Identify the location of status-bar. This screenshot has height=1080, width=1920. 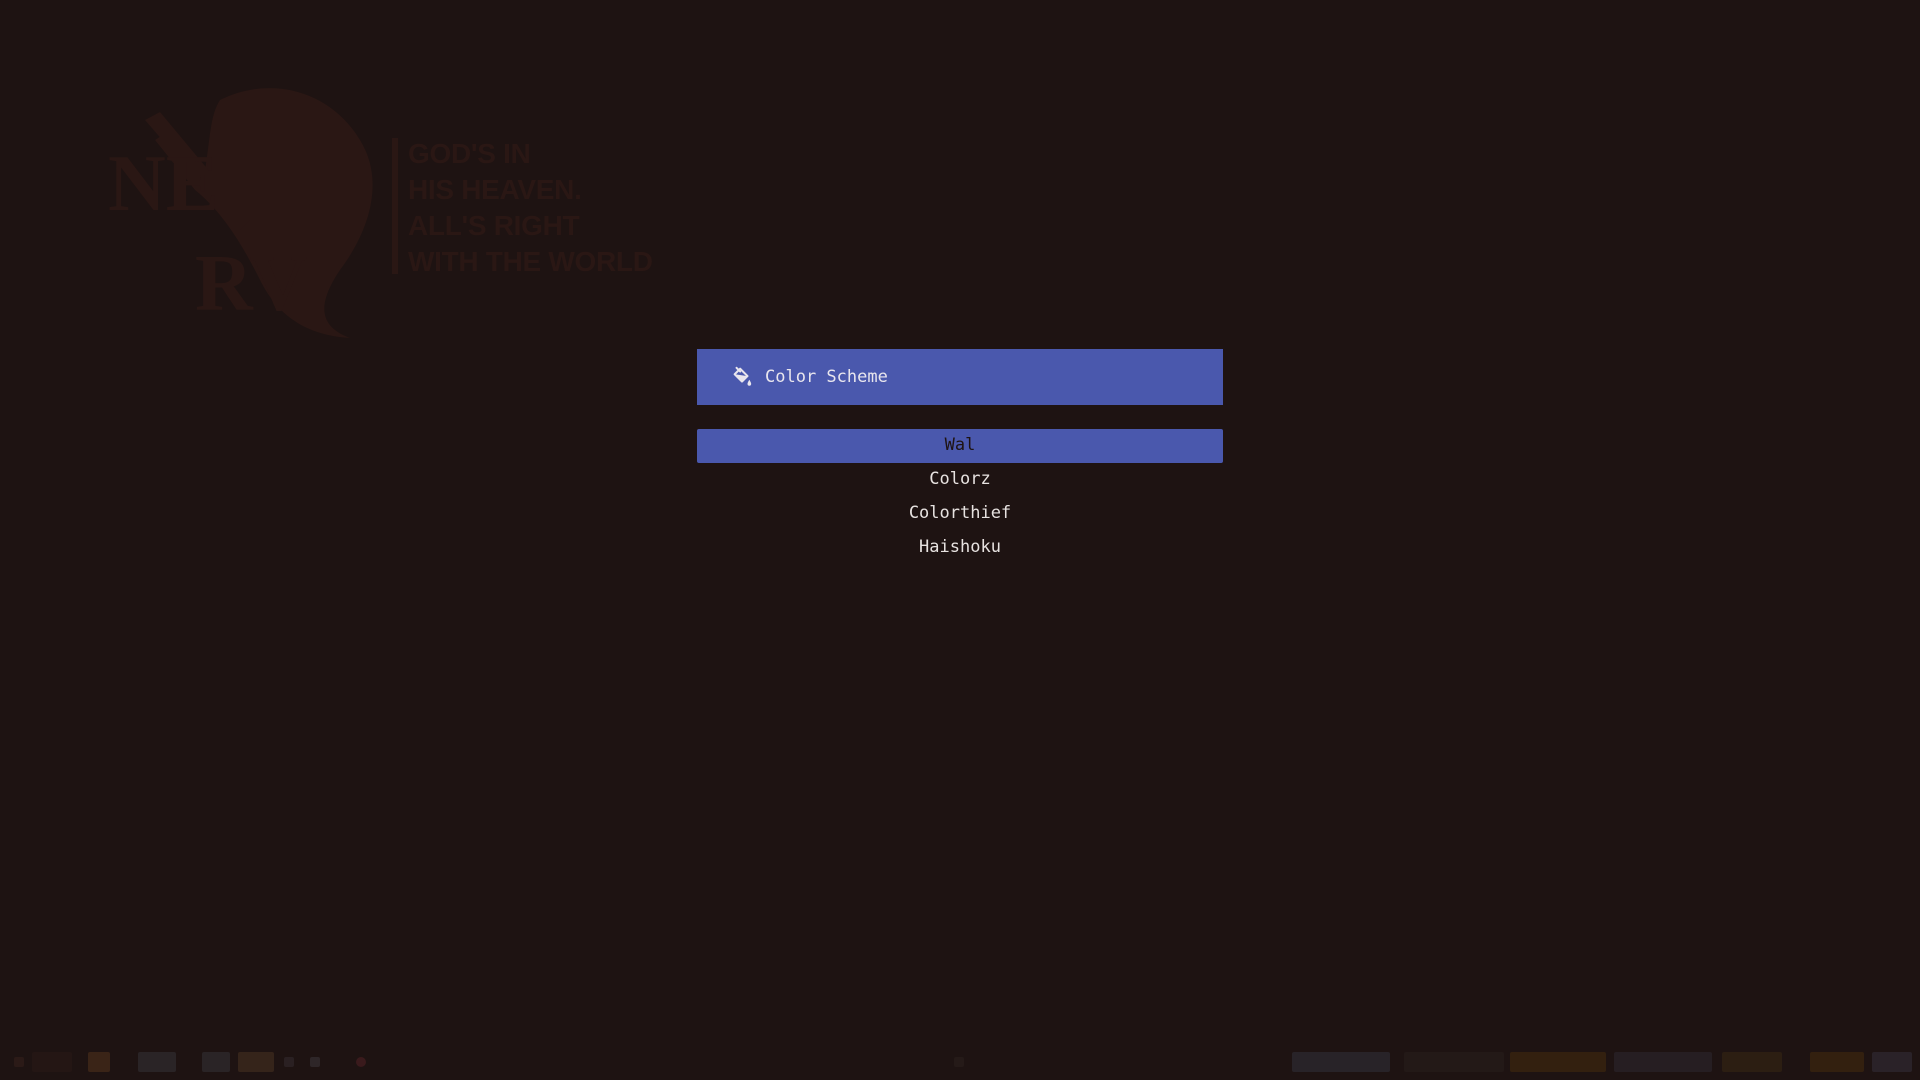
(960, 1062).